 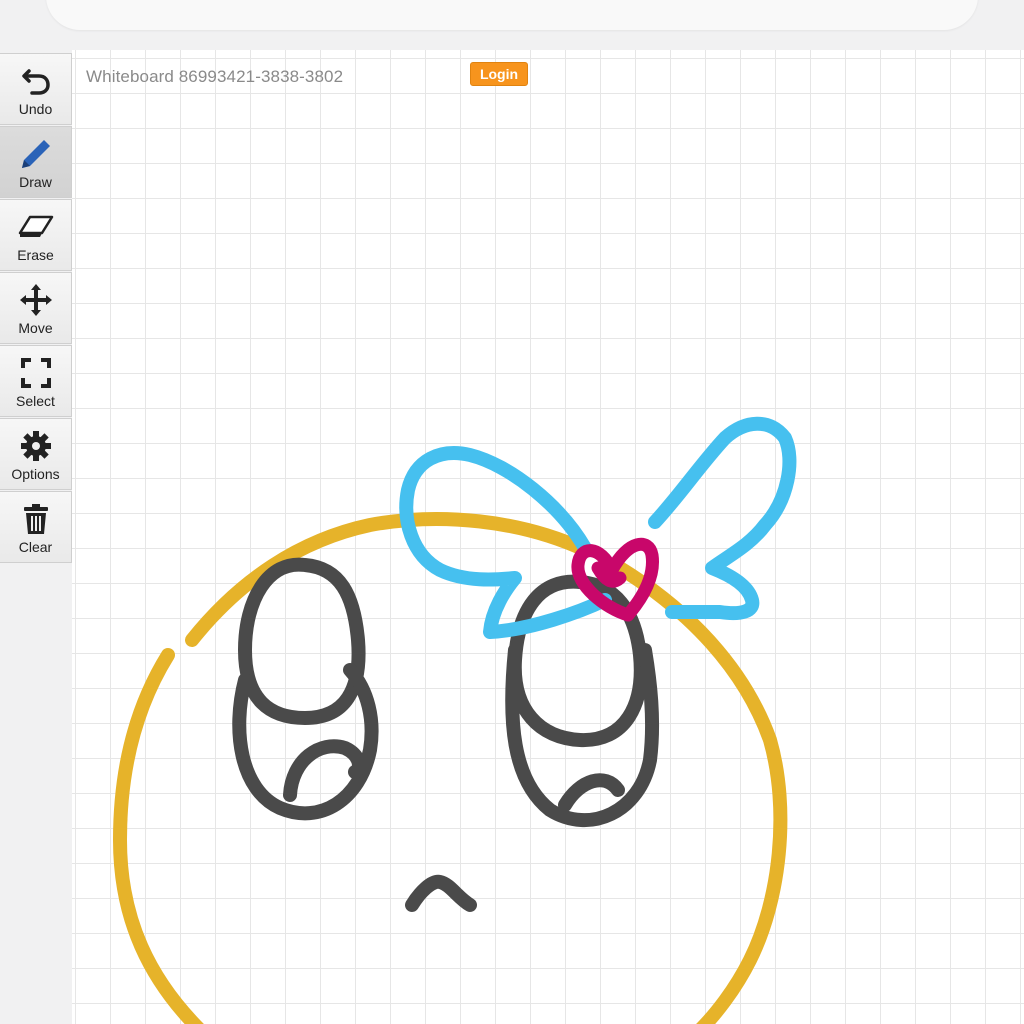 I want to click on options-button: Options, so click(x=36, y=454).